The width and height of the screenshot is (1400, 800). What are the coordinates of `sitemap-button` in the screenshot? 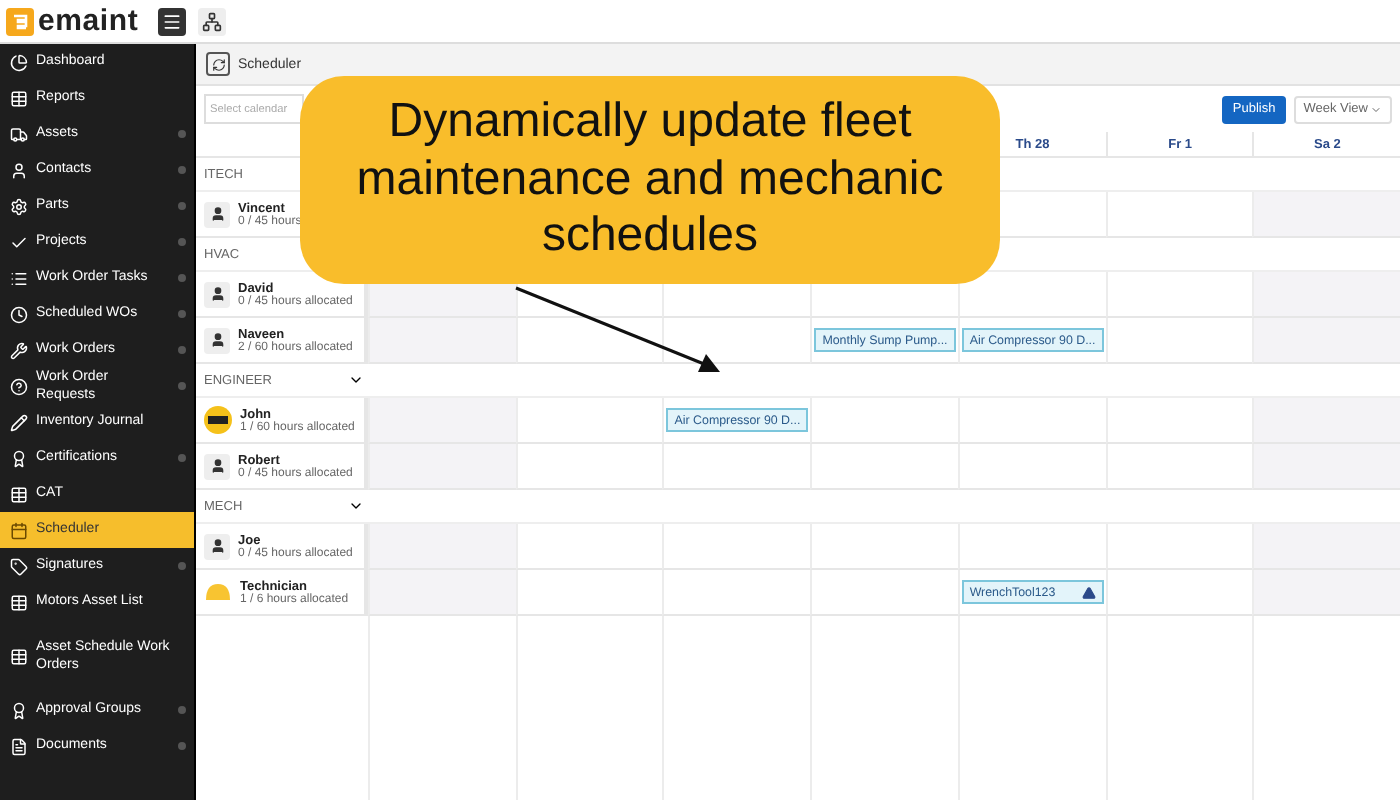 It's located at (212, 21).